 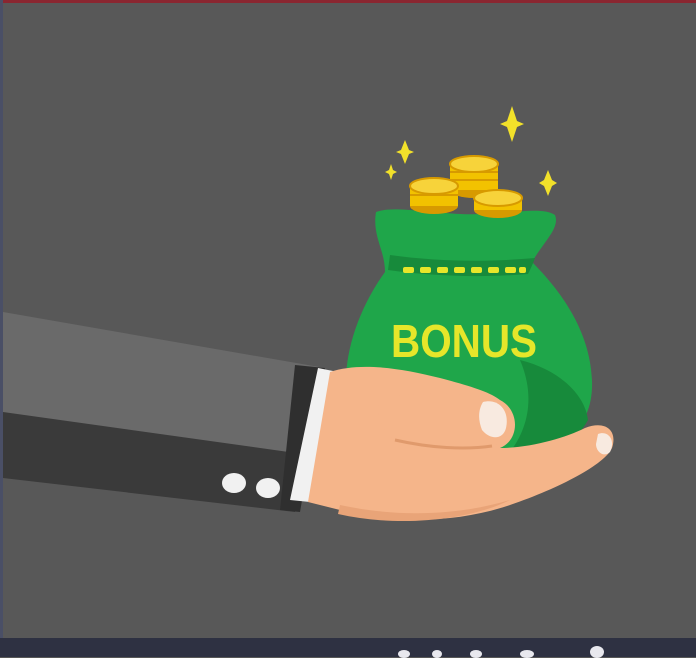 I want to click on coin-stack, so click(x=466, y=186).